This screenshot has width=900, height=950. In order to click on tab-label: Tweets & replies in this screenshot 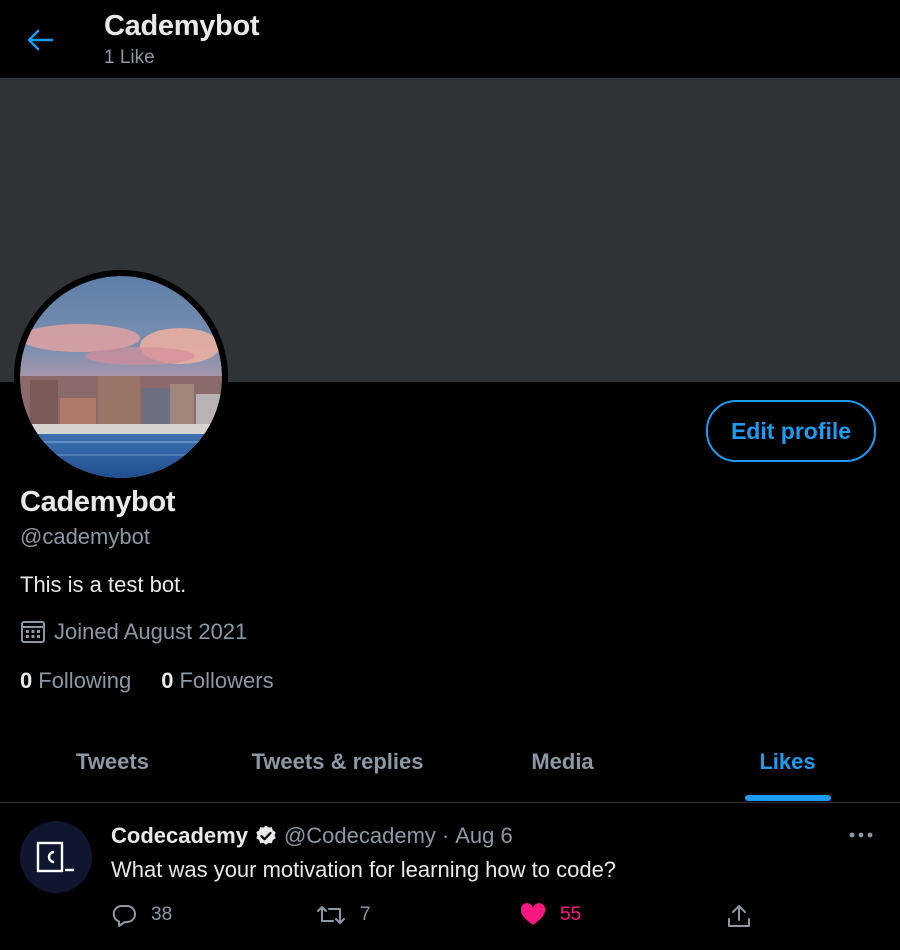, I will do `click(337, 761)`.